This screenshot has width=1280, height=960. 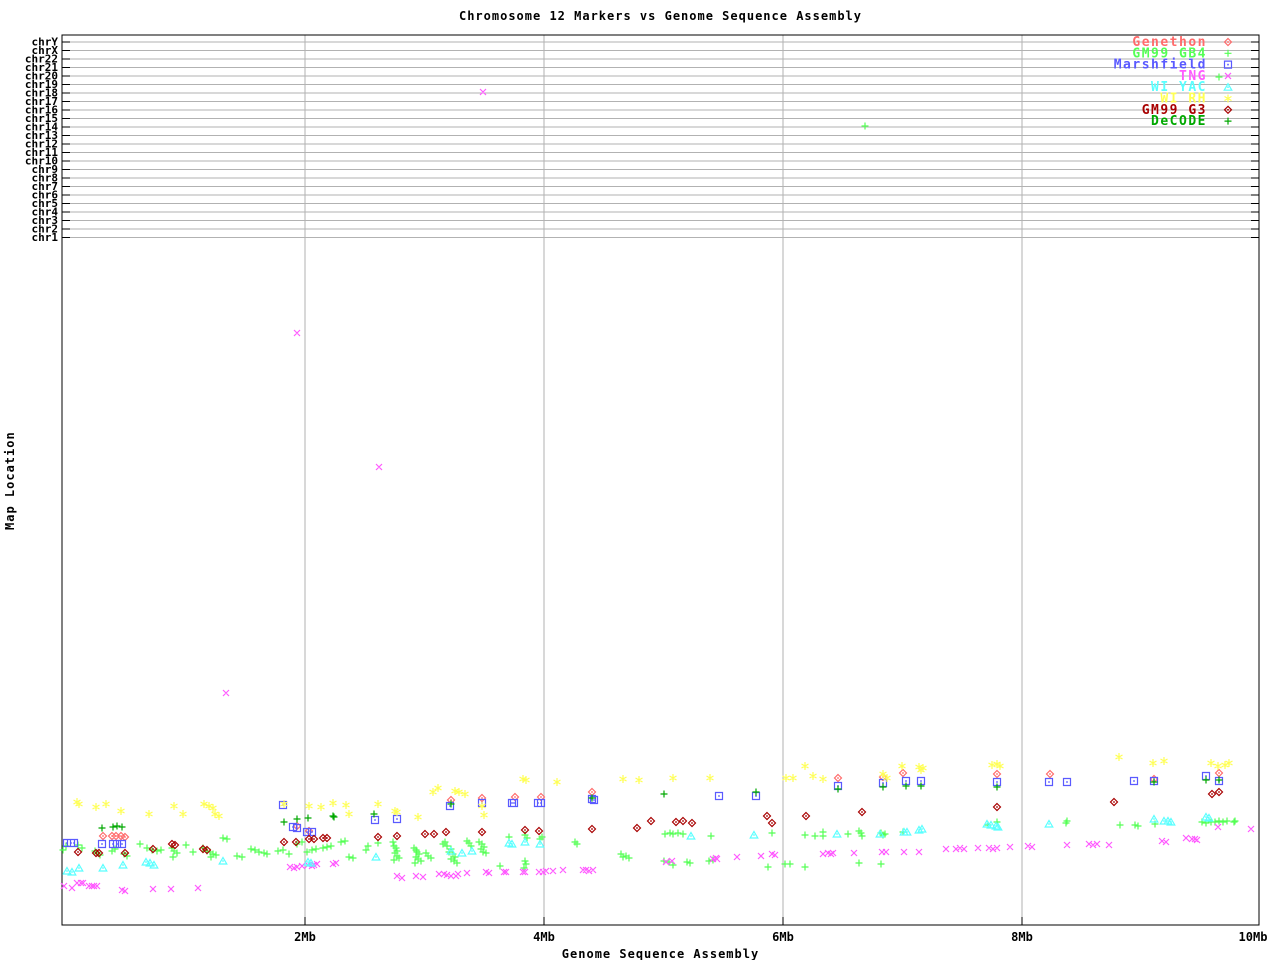 I want to click on x-tick-label-4Mb: 4Mb, so click(x=544, y=937).